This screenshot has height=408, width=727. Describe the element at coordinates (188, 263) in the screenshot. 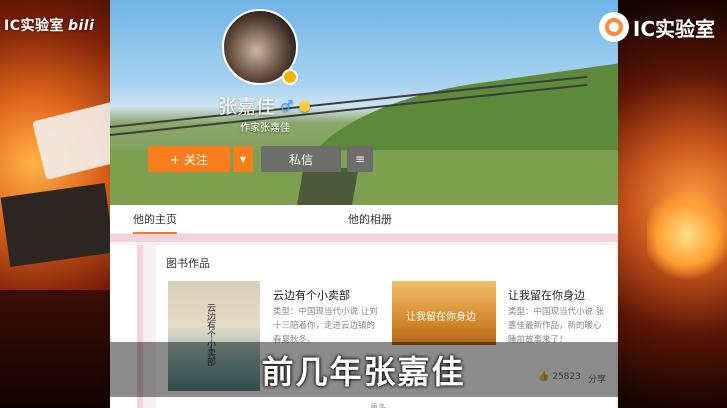

I see `books-section-title: 图书作品` at that location.